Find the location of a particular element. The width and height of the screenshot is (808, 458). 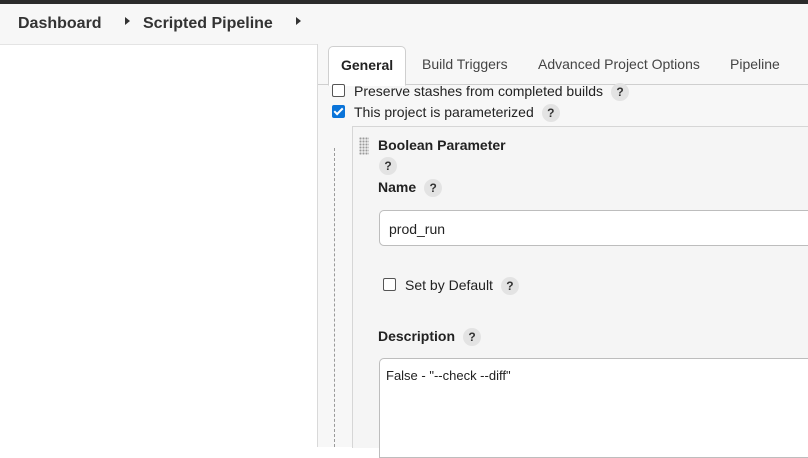

tab-pipeline: Pipeline is located at coordinates (755, 64).